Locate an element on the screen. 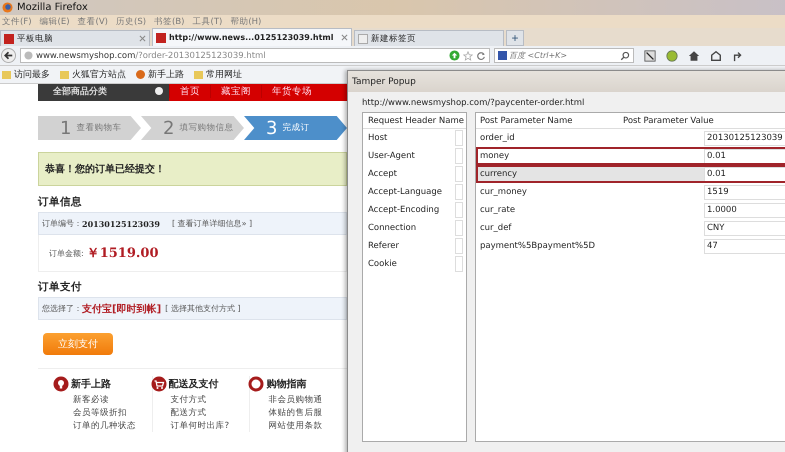 The image size is (785, 452). cart-icon is located at coordinates (158, 384).